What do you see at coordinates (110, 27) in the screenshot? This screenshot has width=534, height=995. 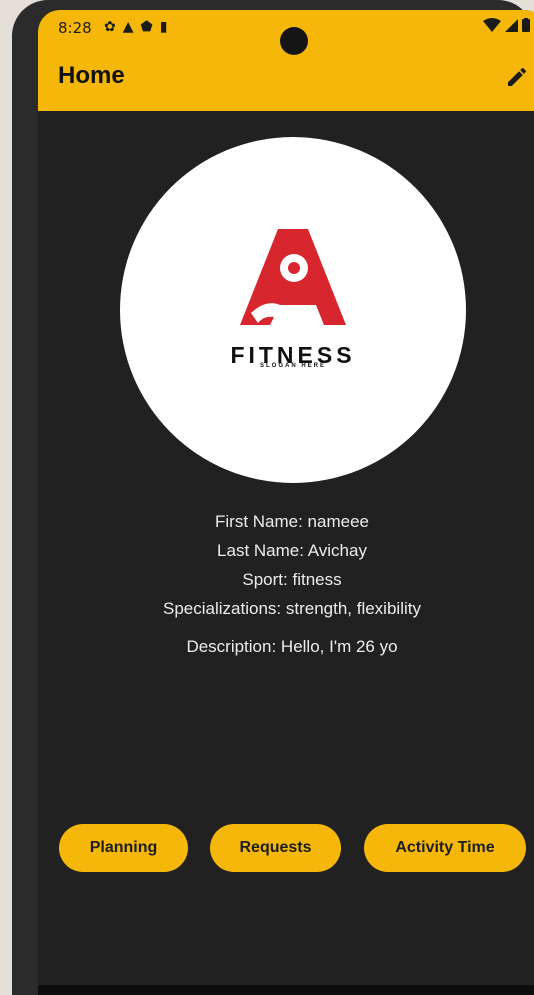 I see `gear-icon: ✿` at bounding box center [110, 27].